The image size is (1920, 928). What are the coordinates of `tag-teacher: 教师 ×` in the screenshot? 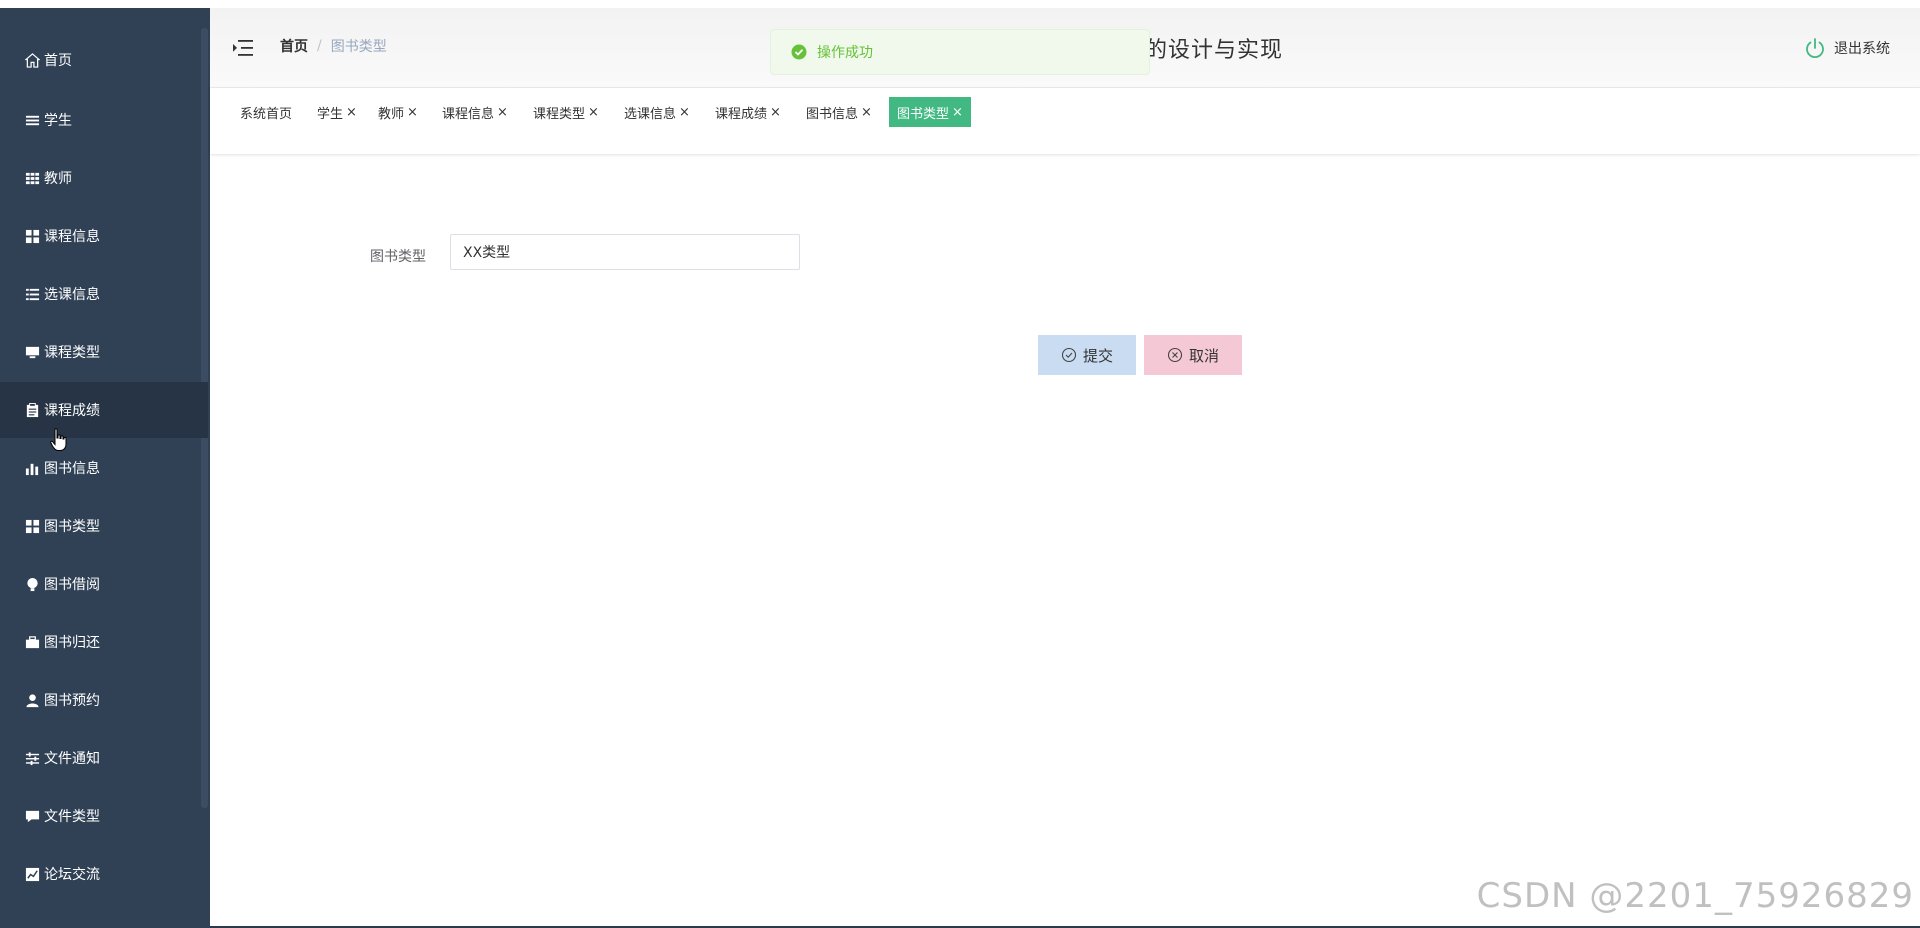 It's located at (398, 112).